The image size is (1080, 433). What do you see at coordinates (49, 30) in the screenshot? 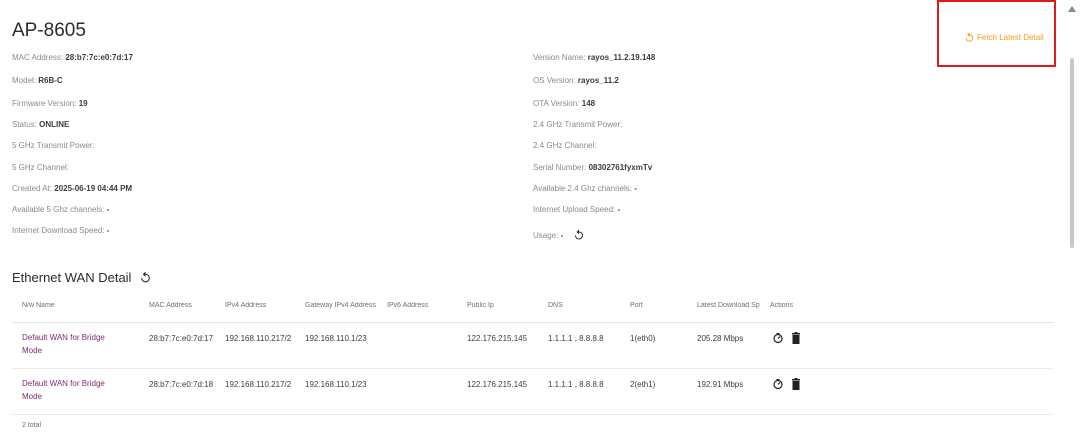
I see `page-title: AP-8605` at bounding box center [49, 30].